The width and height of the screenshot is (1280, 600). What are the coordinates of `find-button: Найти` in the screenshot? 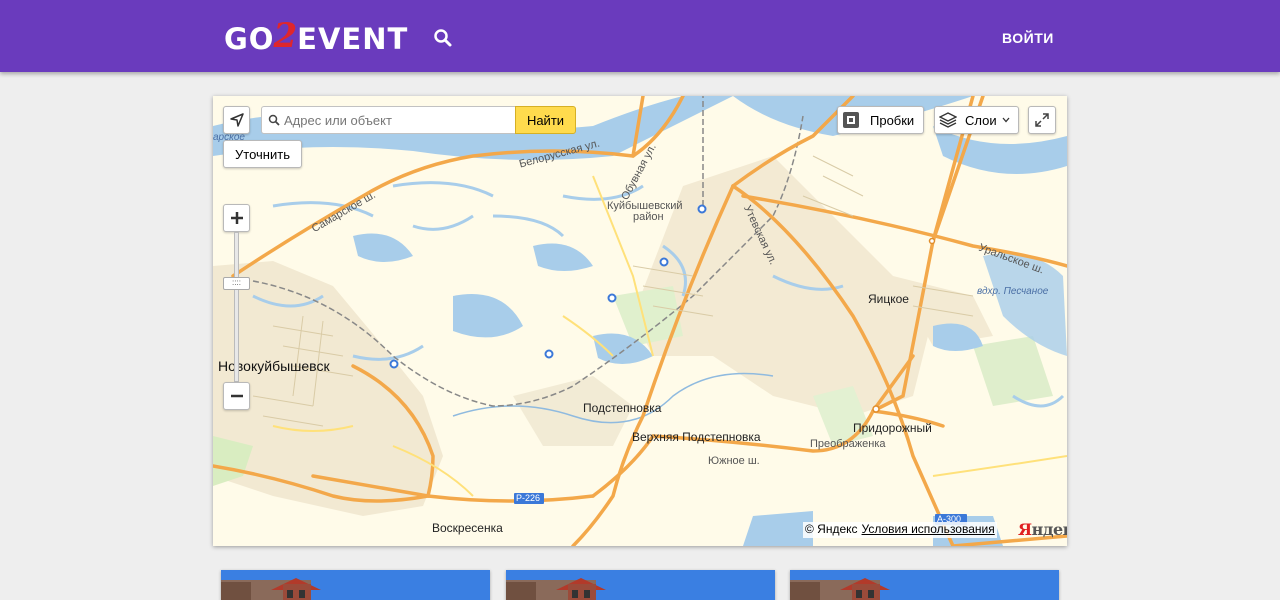 It's located at (545, 120).